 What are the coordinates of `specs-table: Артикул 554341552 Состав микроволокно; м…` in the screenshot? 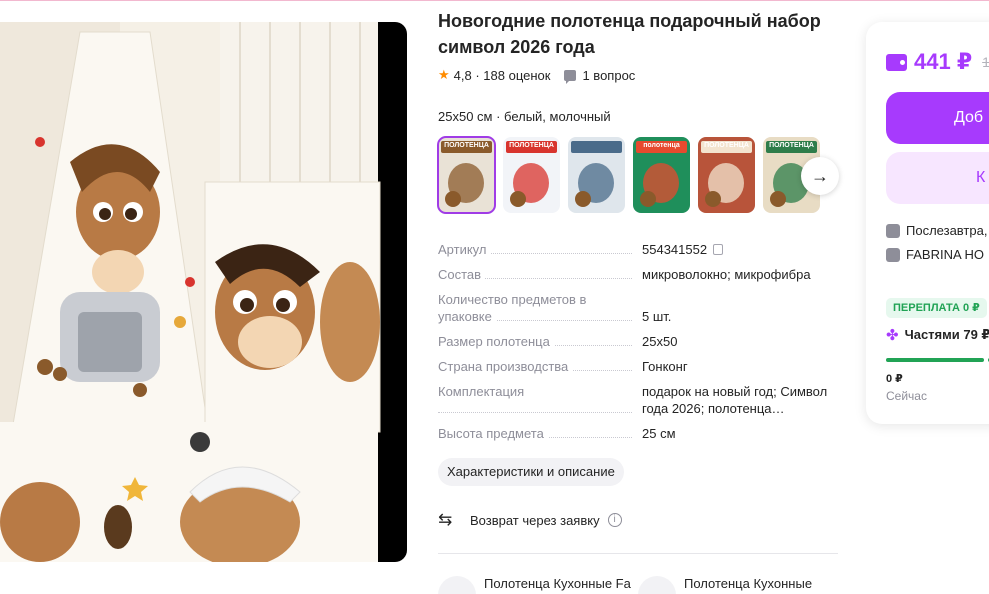 It's located at (638, 345).